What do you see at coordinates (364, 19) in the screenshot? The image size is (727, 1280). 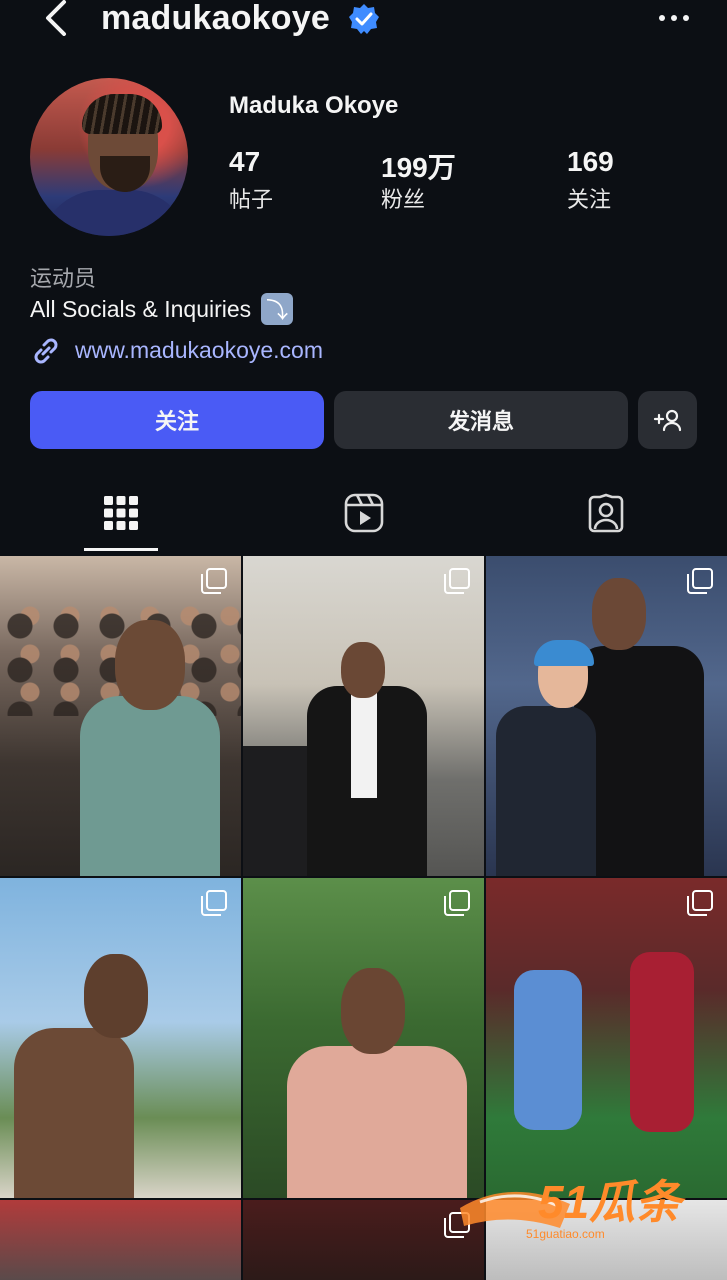 I see `verified-badge-icon` at bounding box center [364, 19].